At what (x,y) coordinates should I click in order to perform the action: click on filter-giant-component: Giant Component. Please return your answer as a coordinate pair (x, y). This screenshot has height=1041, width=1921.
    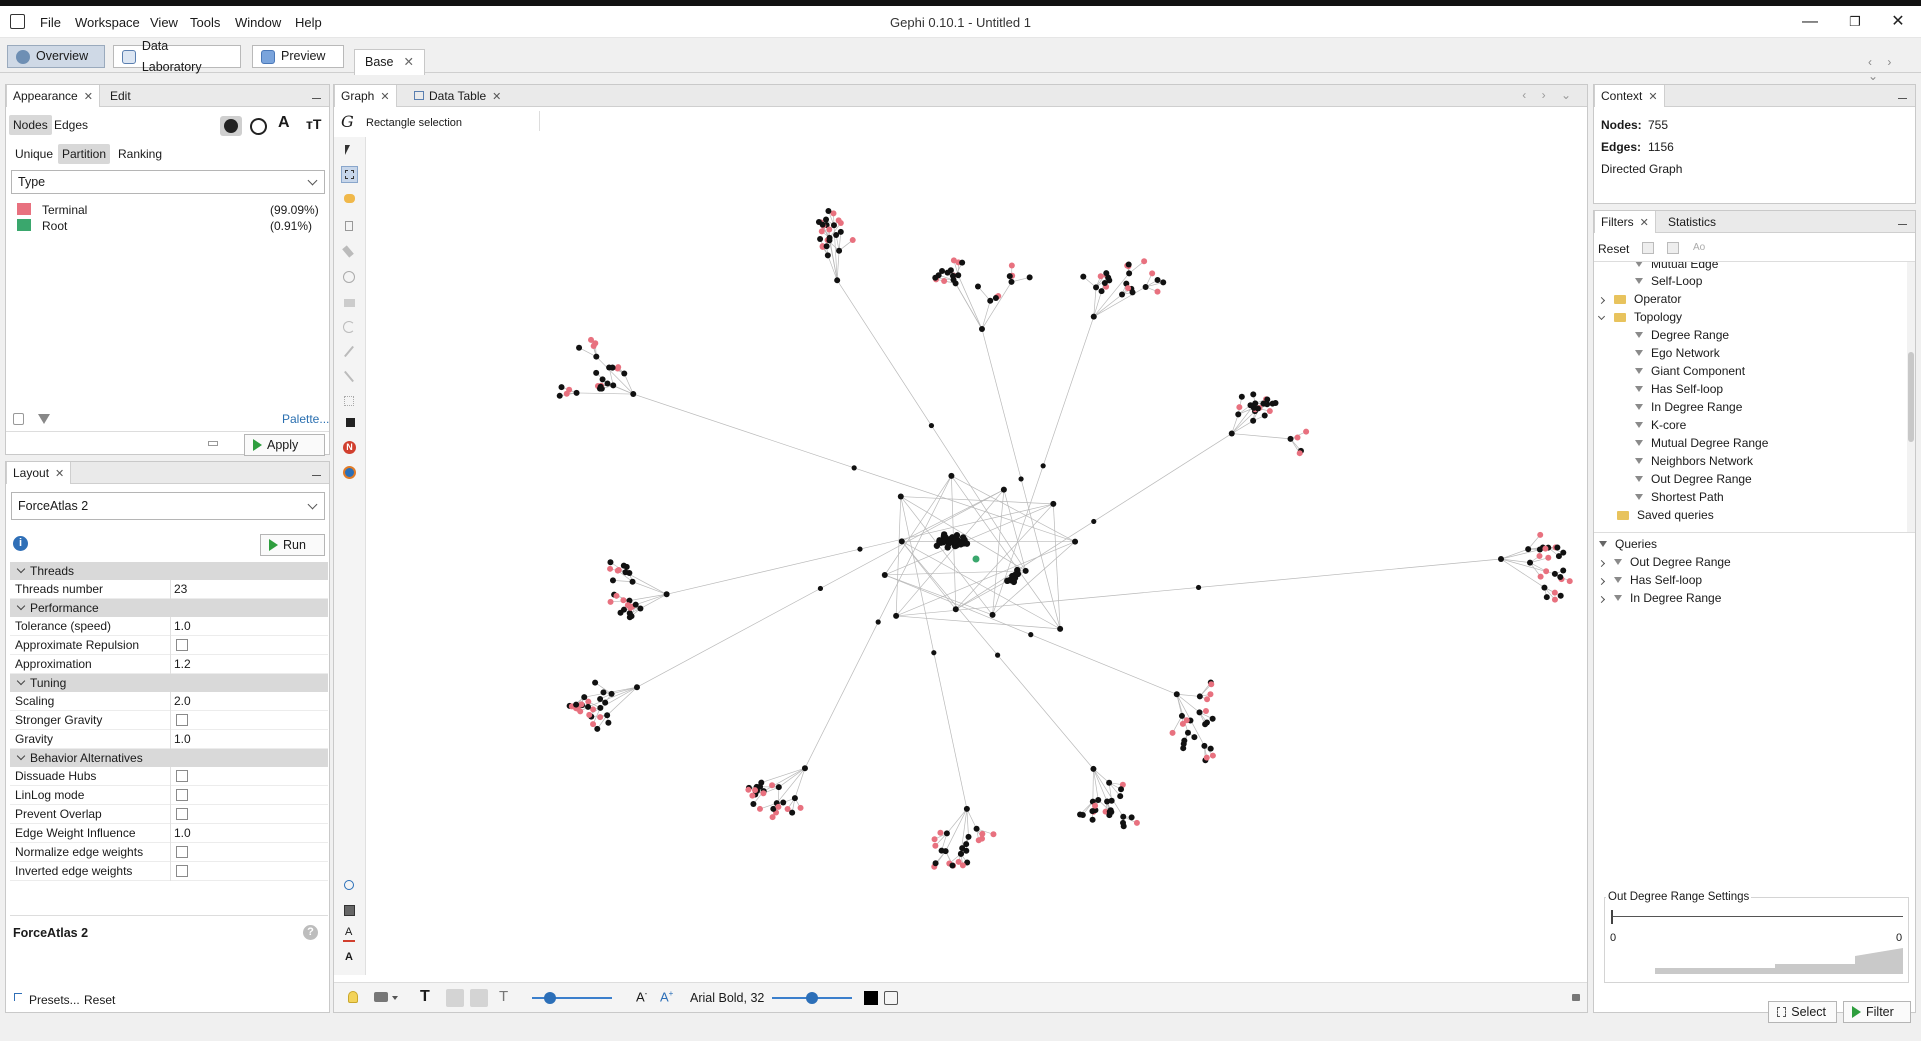
    Looking at the image, I should click on (1690, 371).